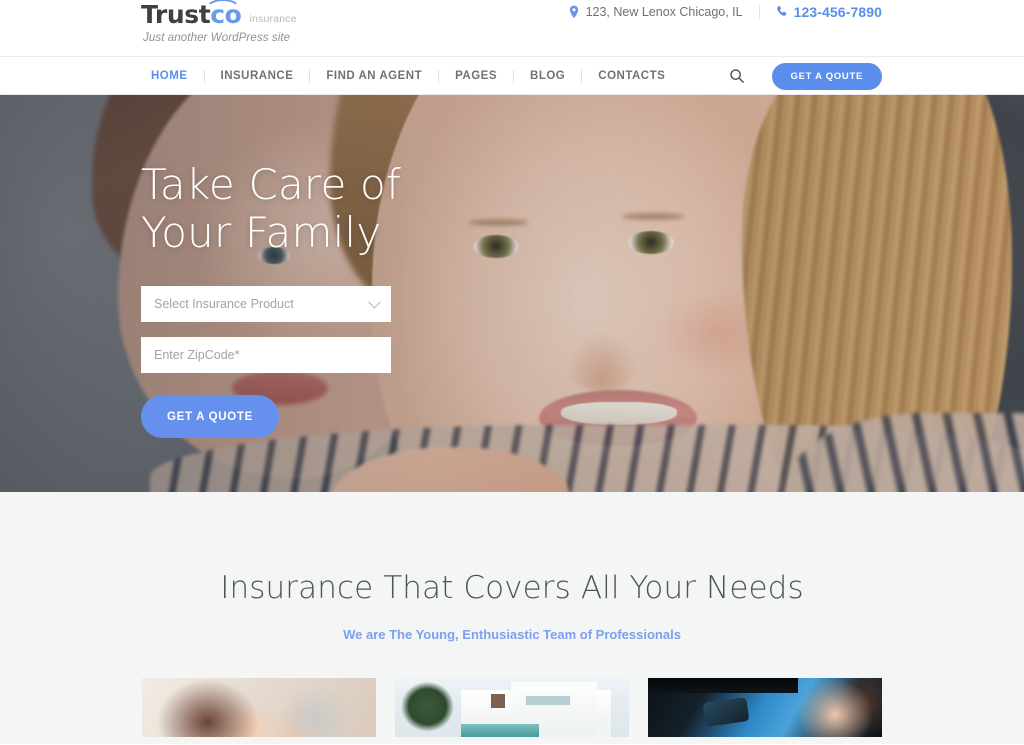 Image resolution: width=1024 pixels, height=745 pixels. I want to click on header-address: 123, New Lenox Chicago, IL, so click(655, 12).